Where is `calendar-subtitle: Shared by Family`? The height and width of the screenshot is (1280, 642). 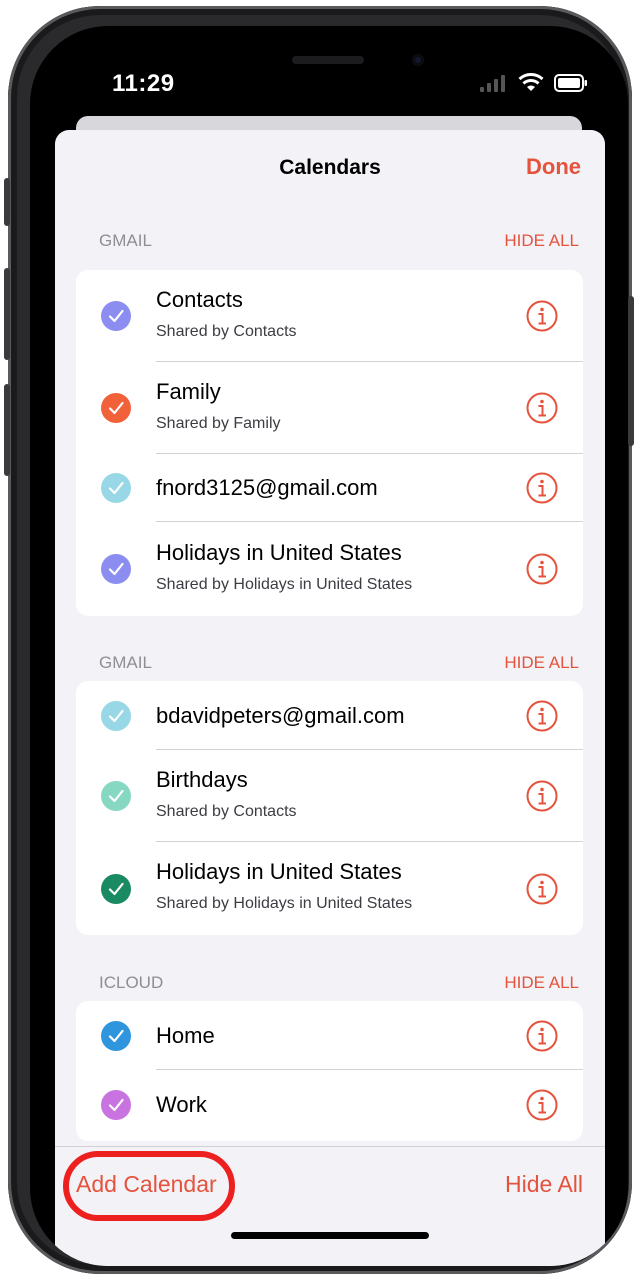 calendar-subtitle: Shared by Family is located at coordinates (218, 423).